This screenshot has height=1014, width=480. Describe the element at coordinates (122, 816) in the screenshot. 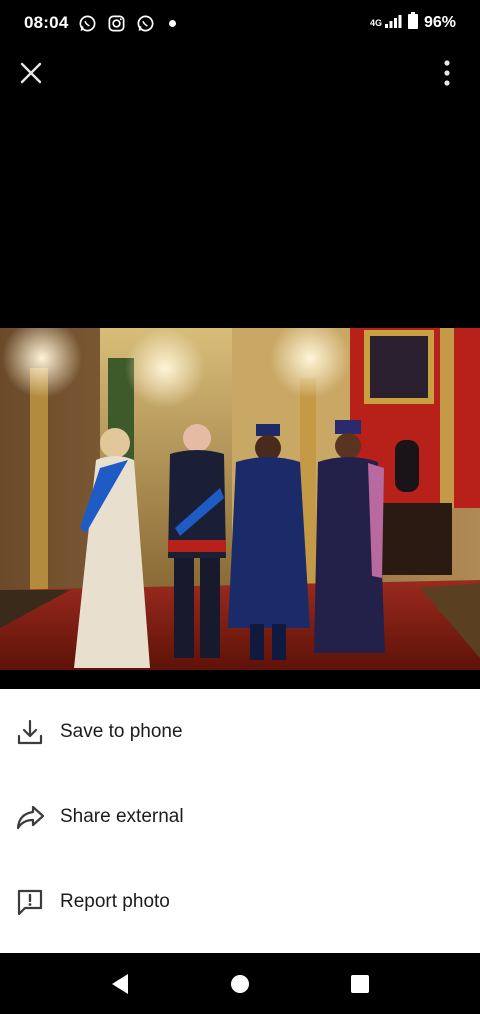

I see `share-external-label: Share external` at that location.